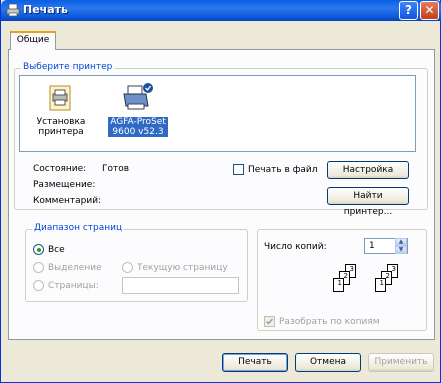 The height and width of the screenshot is (383, 441). I want to click on page-range-title: Диапазон страниц, so click(78, 228).